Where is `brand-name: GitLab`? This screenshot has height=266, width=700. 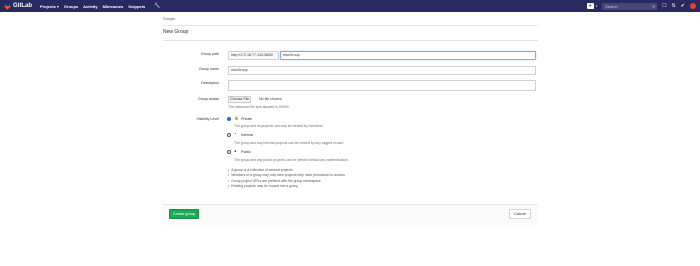 brand-name: GitLab is located at coordinates (22, 6).